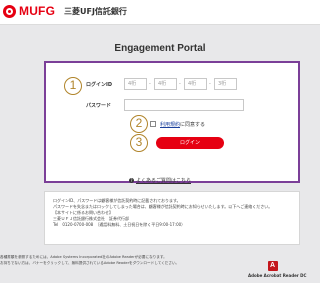 The height and width of the screenshot is (283, 320). I want to click on page-title: Engagement Portal, so click(160, 48).